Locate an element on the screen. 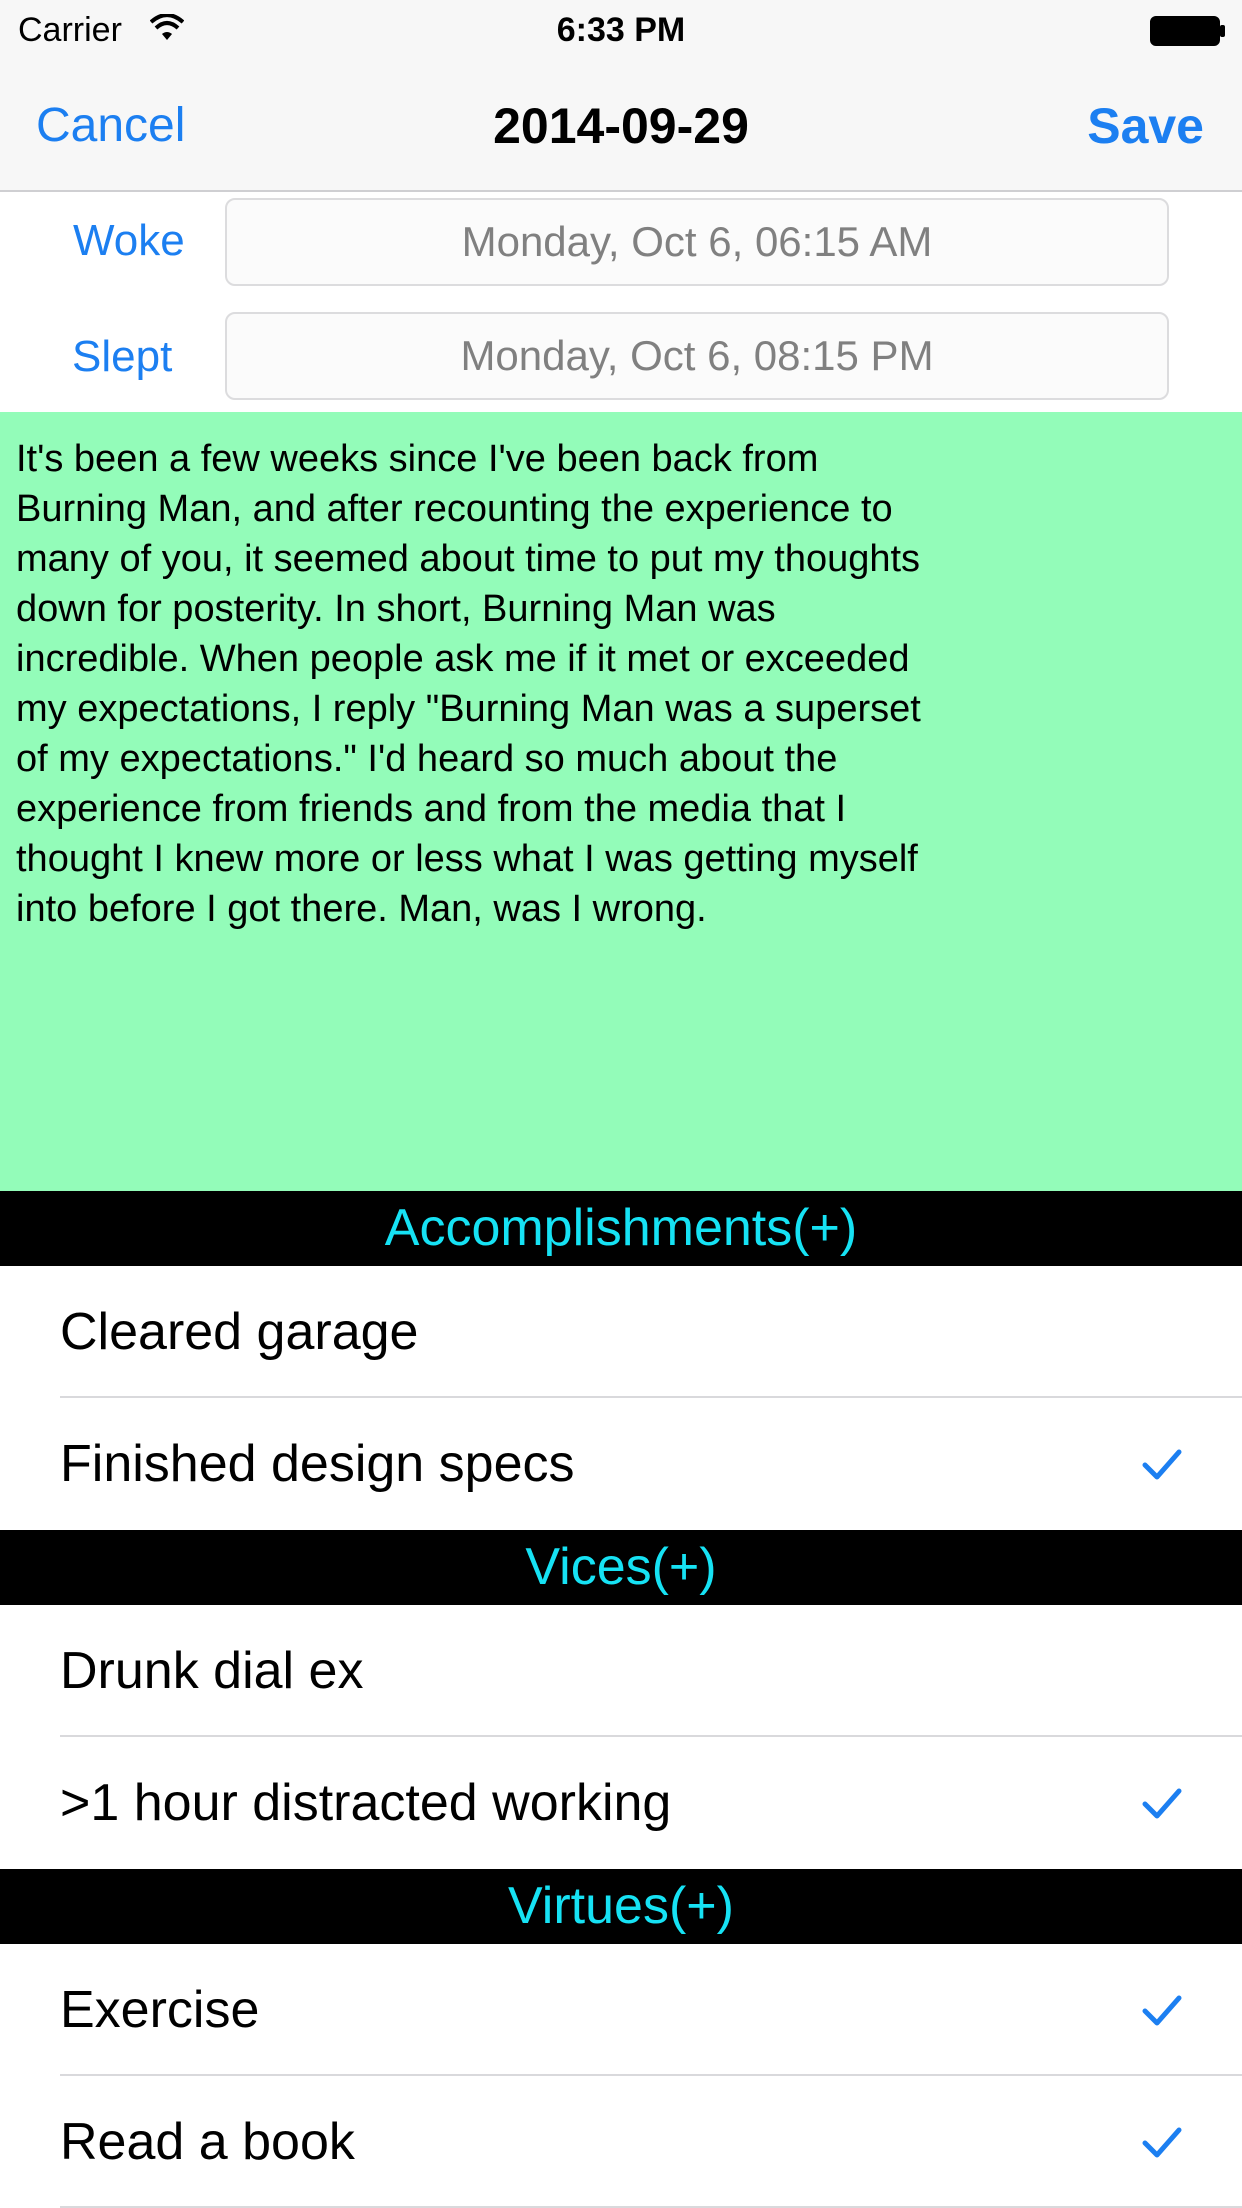  list-item-label: Exercise is located at coordinates (160, 2010).